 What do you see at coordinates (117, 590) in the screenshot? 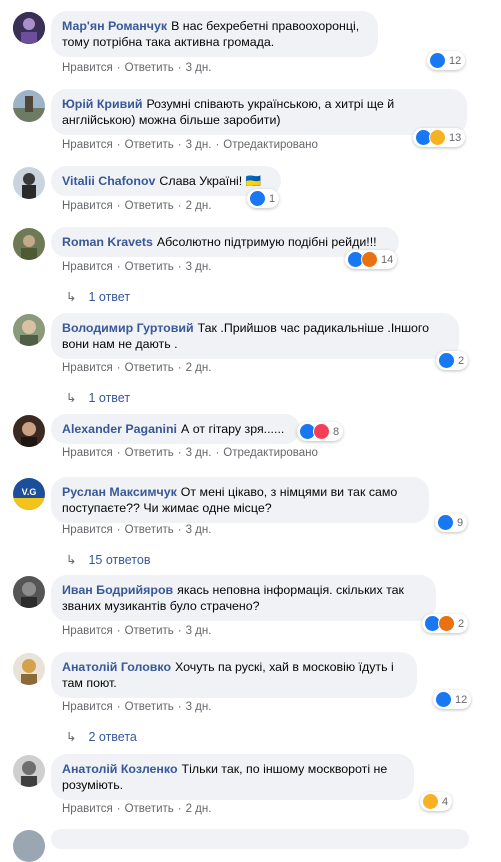
I see `comment-author: Иван Бодрийяров` at bounding box center [117, 590].